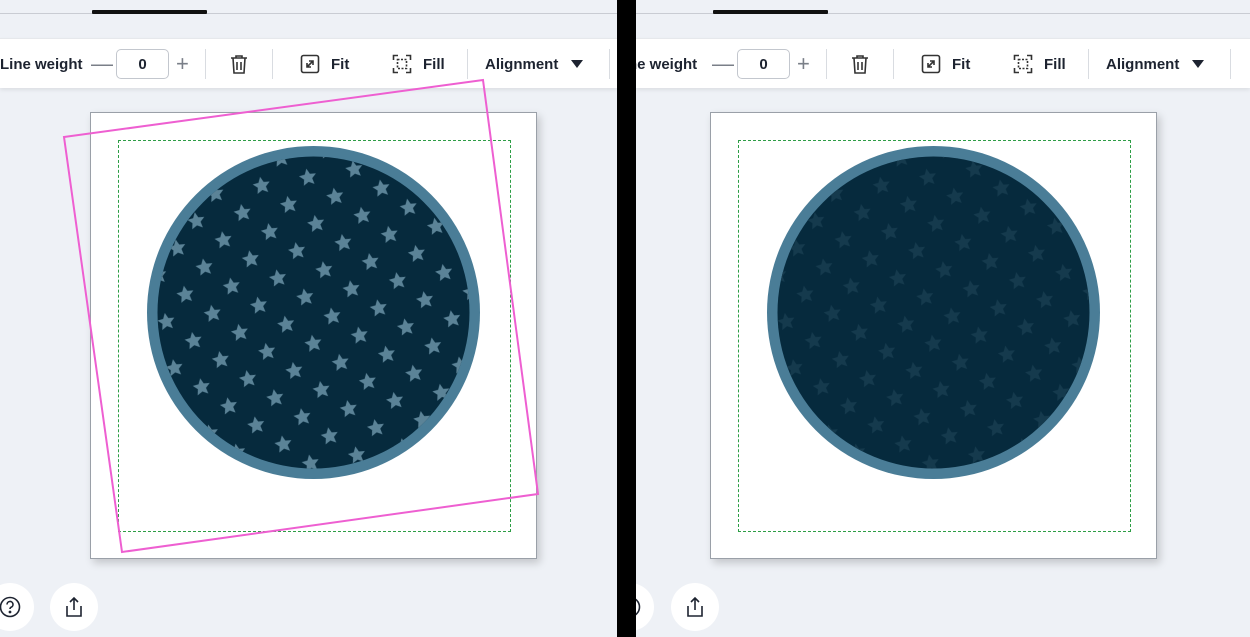 The width and height of the screenshot is (1250, 637). What do you see at coordinates (41, 64) in the screenshot?
I see `line-weight-label: Line weight` at bounding box center [41, 64].